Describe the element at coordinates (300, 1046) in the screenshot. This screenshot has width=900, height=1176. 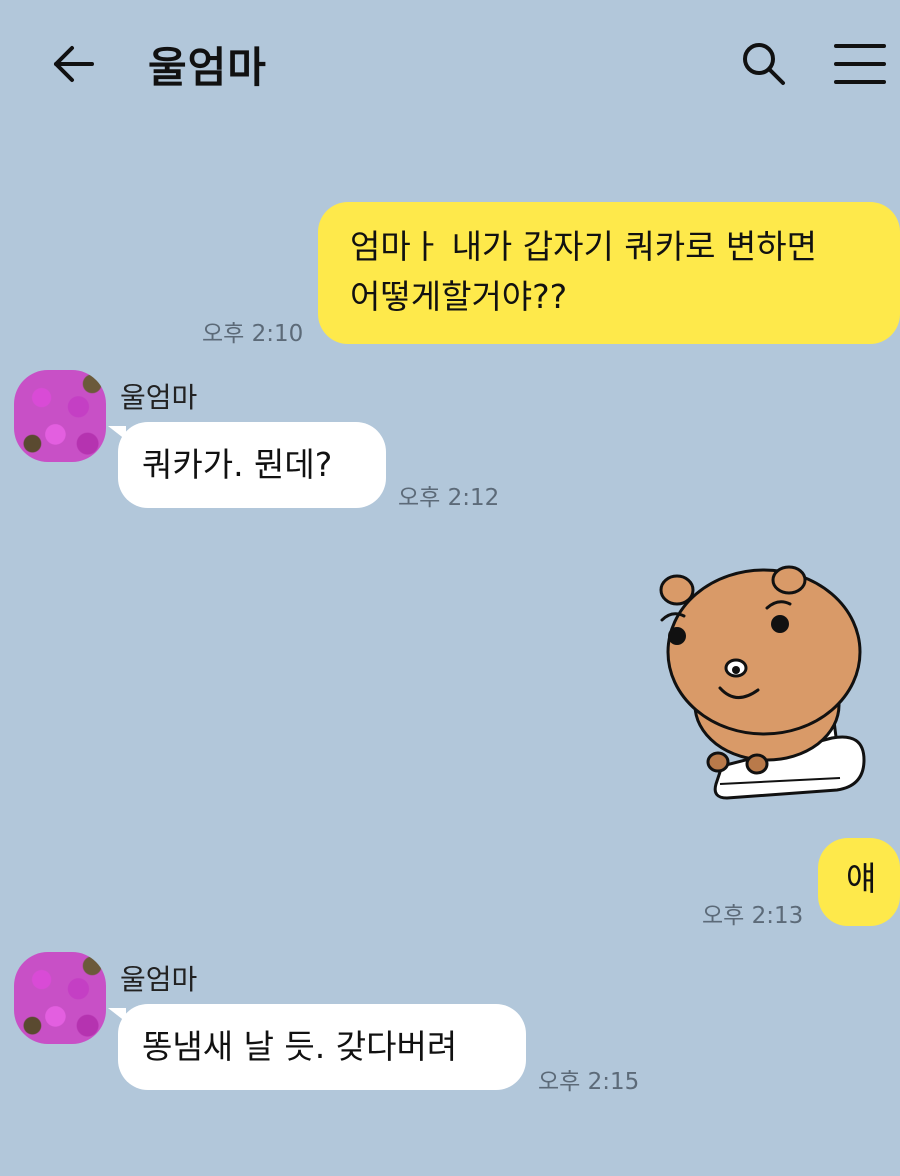
I see `message-text: 똥냄새 날 듯. 갖다버려` at that location.